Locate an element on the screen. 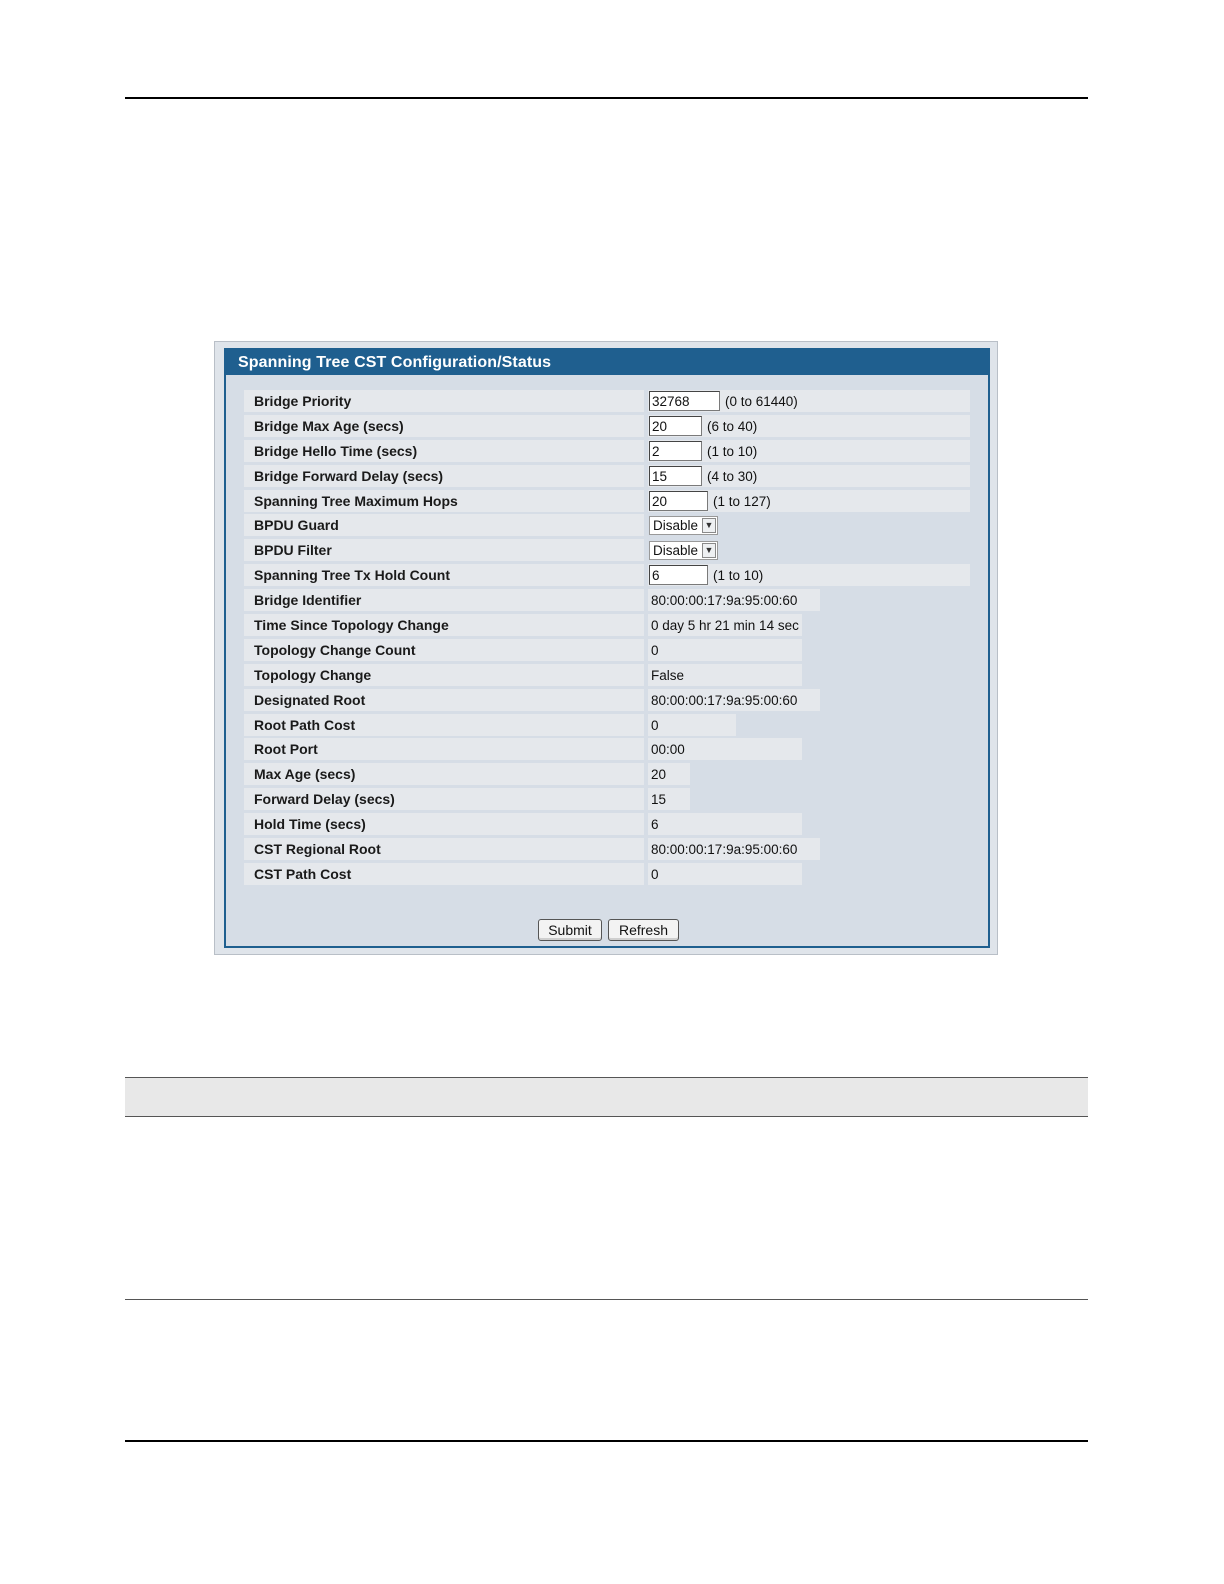 Image resolution: width=1224 pixels, height=1584 pixels. field-label: Hold Time (secs) is located at coordinates (444, 824).